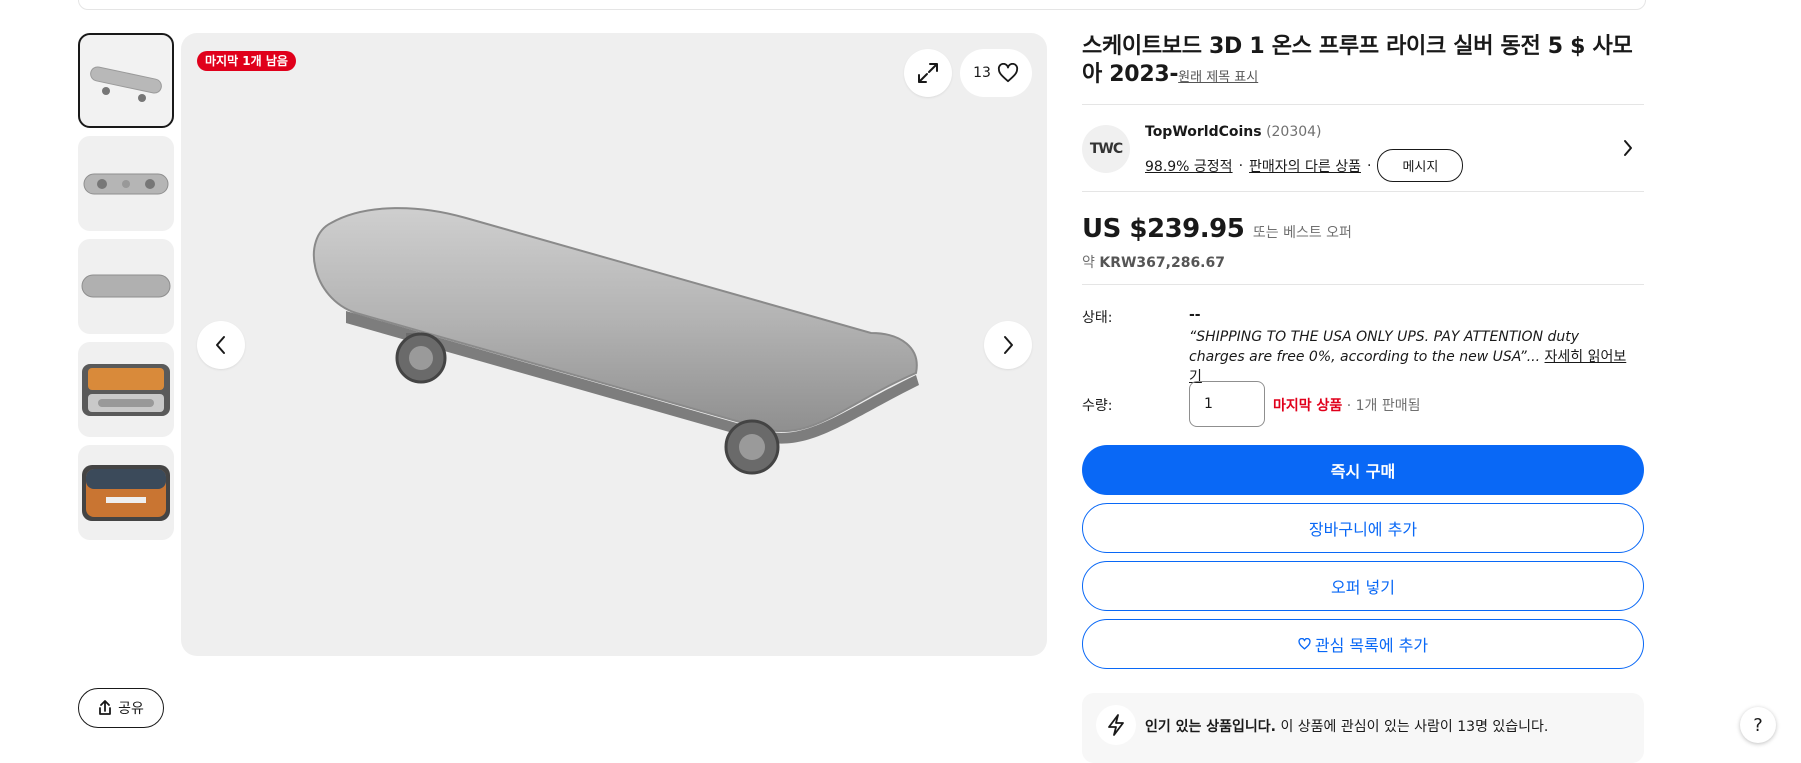 This screenshot has height=763, width=1801. Describe the element at coordinates (1162, 263) in the screenshot. I see `approx-value: KRW367,286.67` at that location.